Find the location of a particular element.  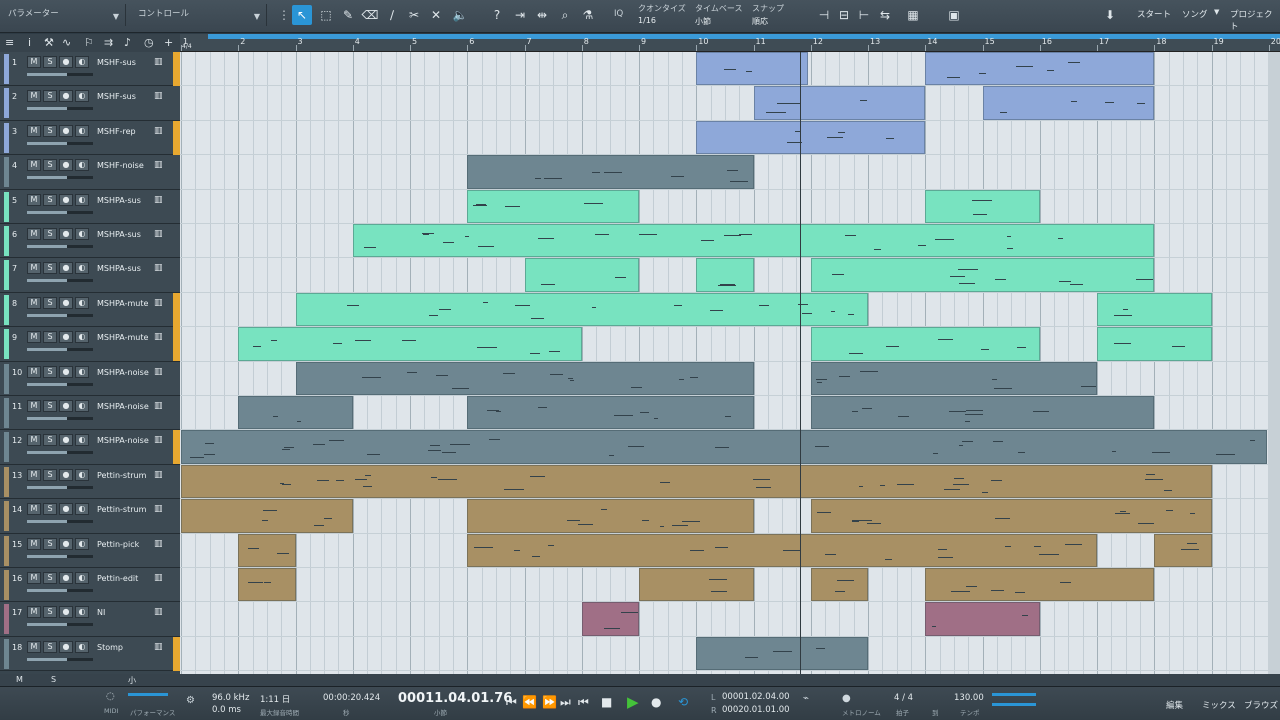

scrub-forward-icon: ⇥ is located at coordinates (520, 15).